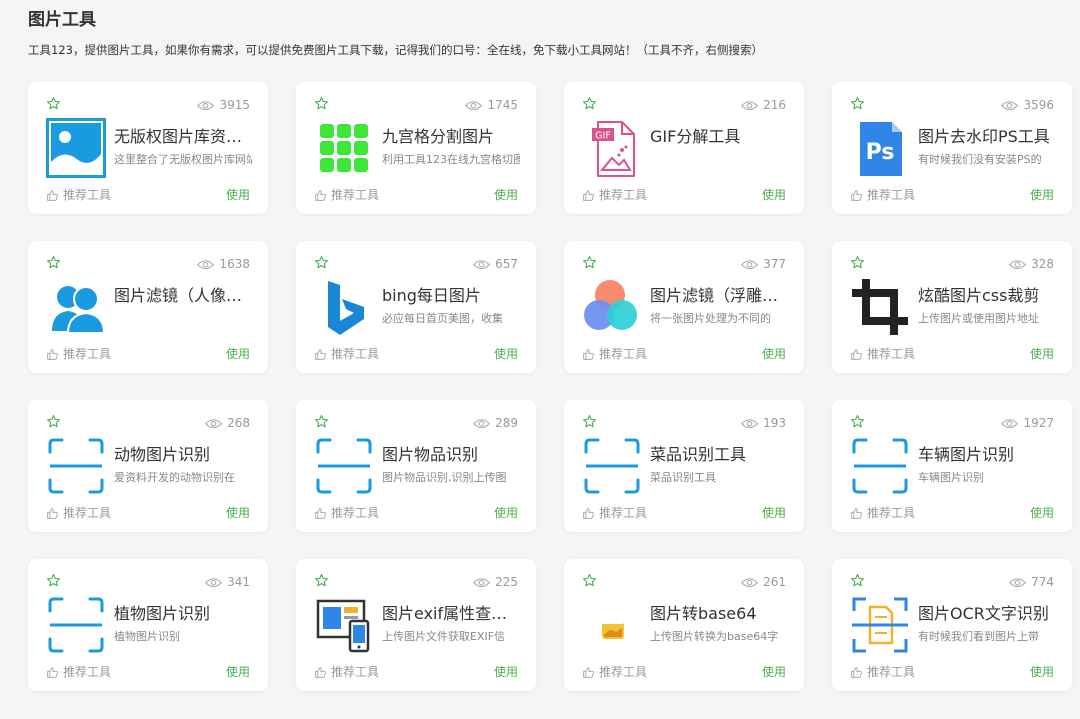 The height and width of the screenshot is (719, 1080). I want to click on tool-name: 无版权图片库资源网站, so click(183, 137).